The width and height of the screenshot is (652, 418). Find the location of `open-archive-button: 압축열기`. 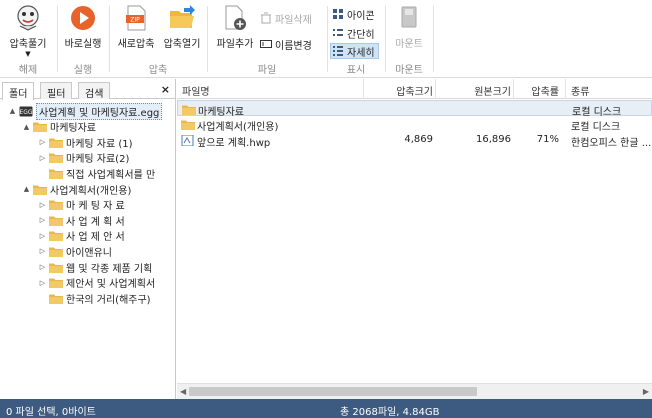

open-archive-button: 압축열기 is located at coordinates (182, 32).